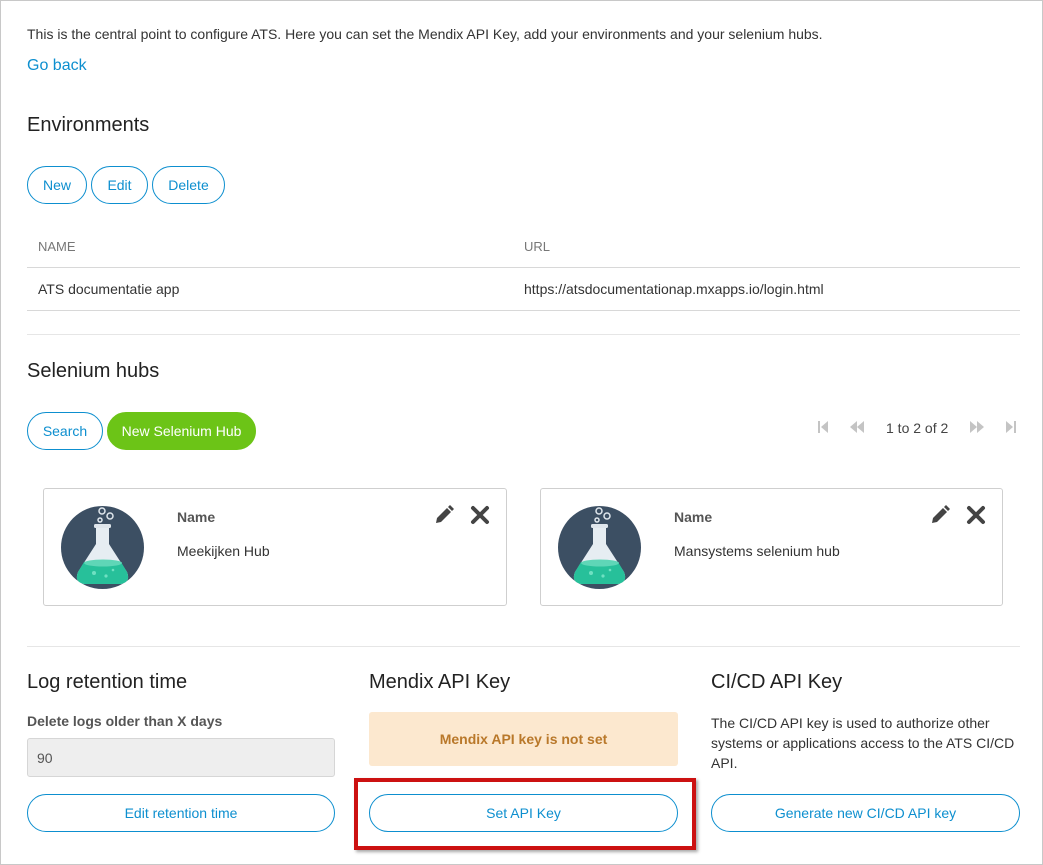 This screenshot has height=865, width=1043. Describe the element at coordinates (125, 721) in the screenshot. I see `retention-field-label: Delete logs older than X days` at that location.